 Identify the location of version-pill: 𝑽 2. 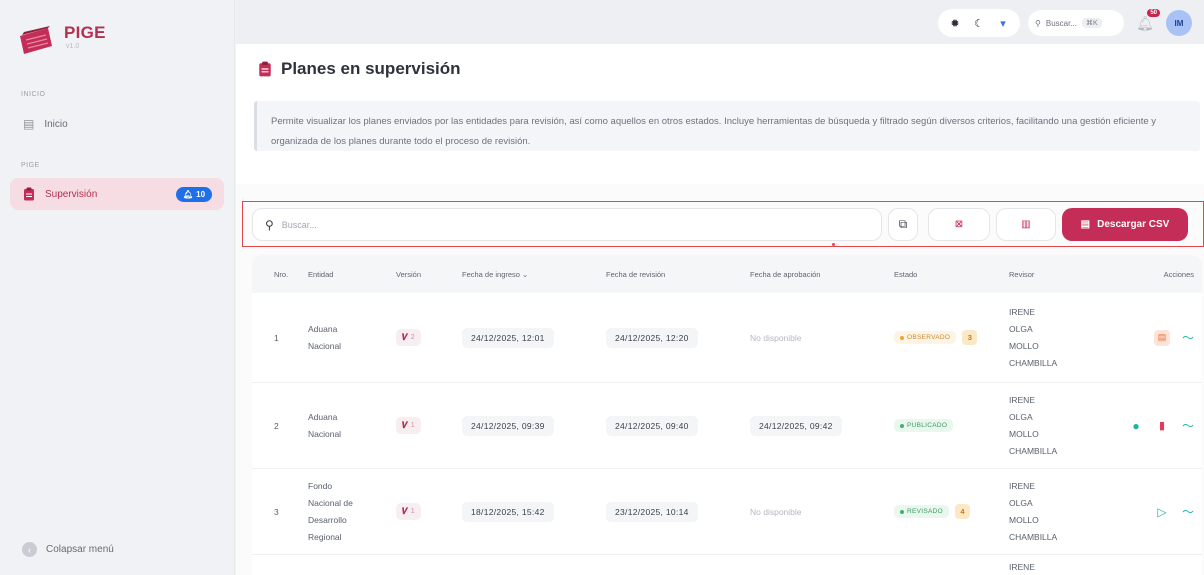
(408, 337).